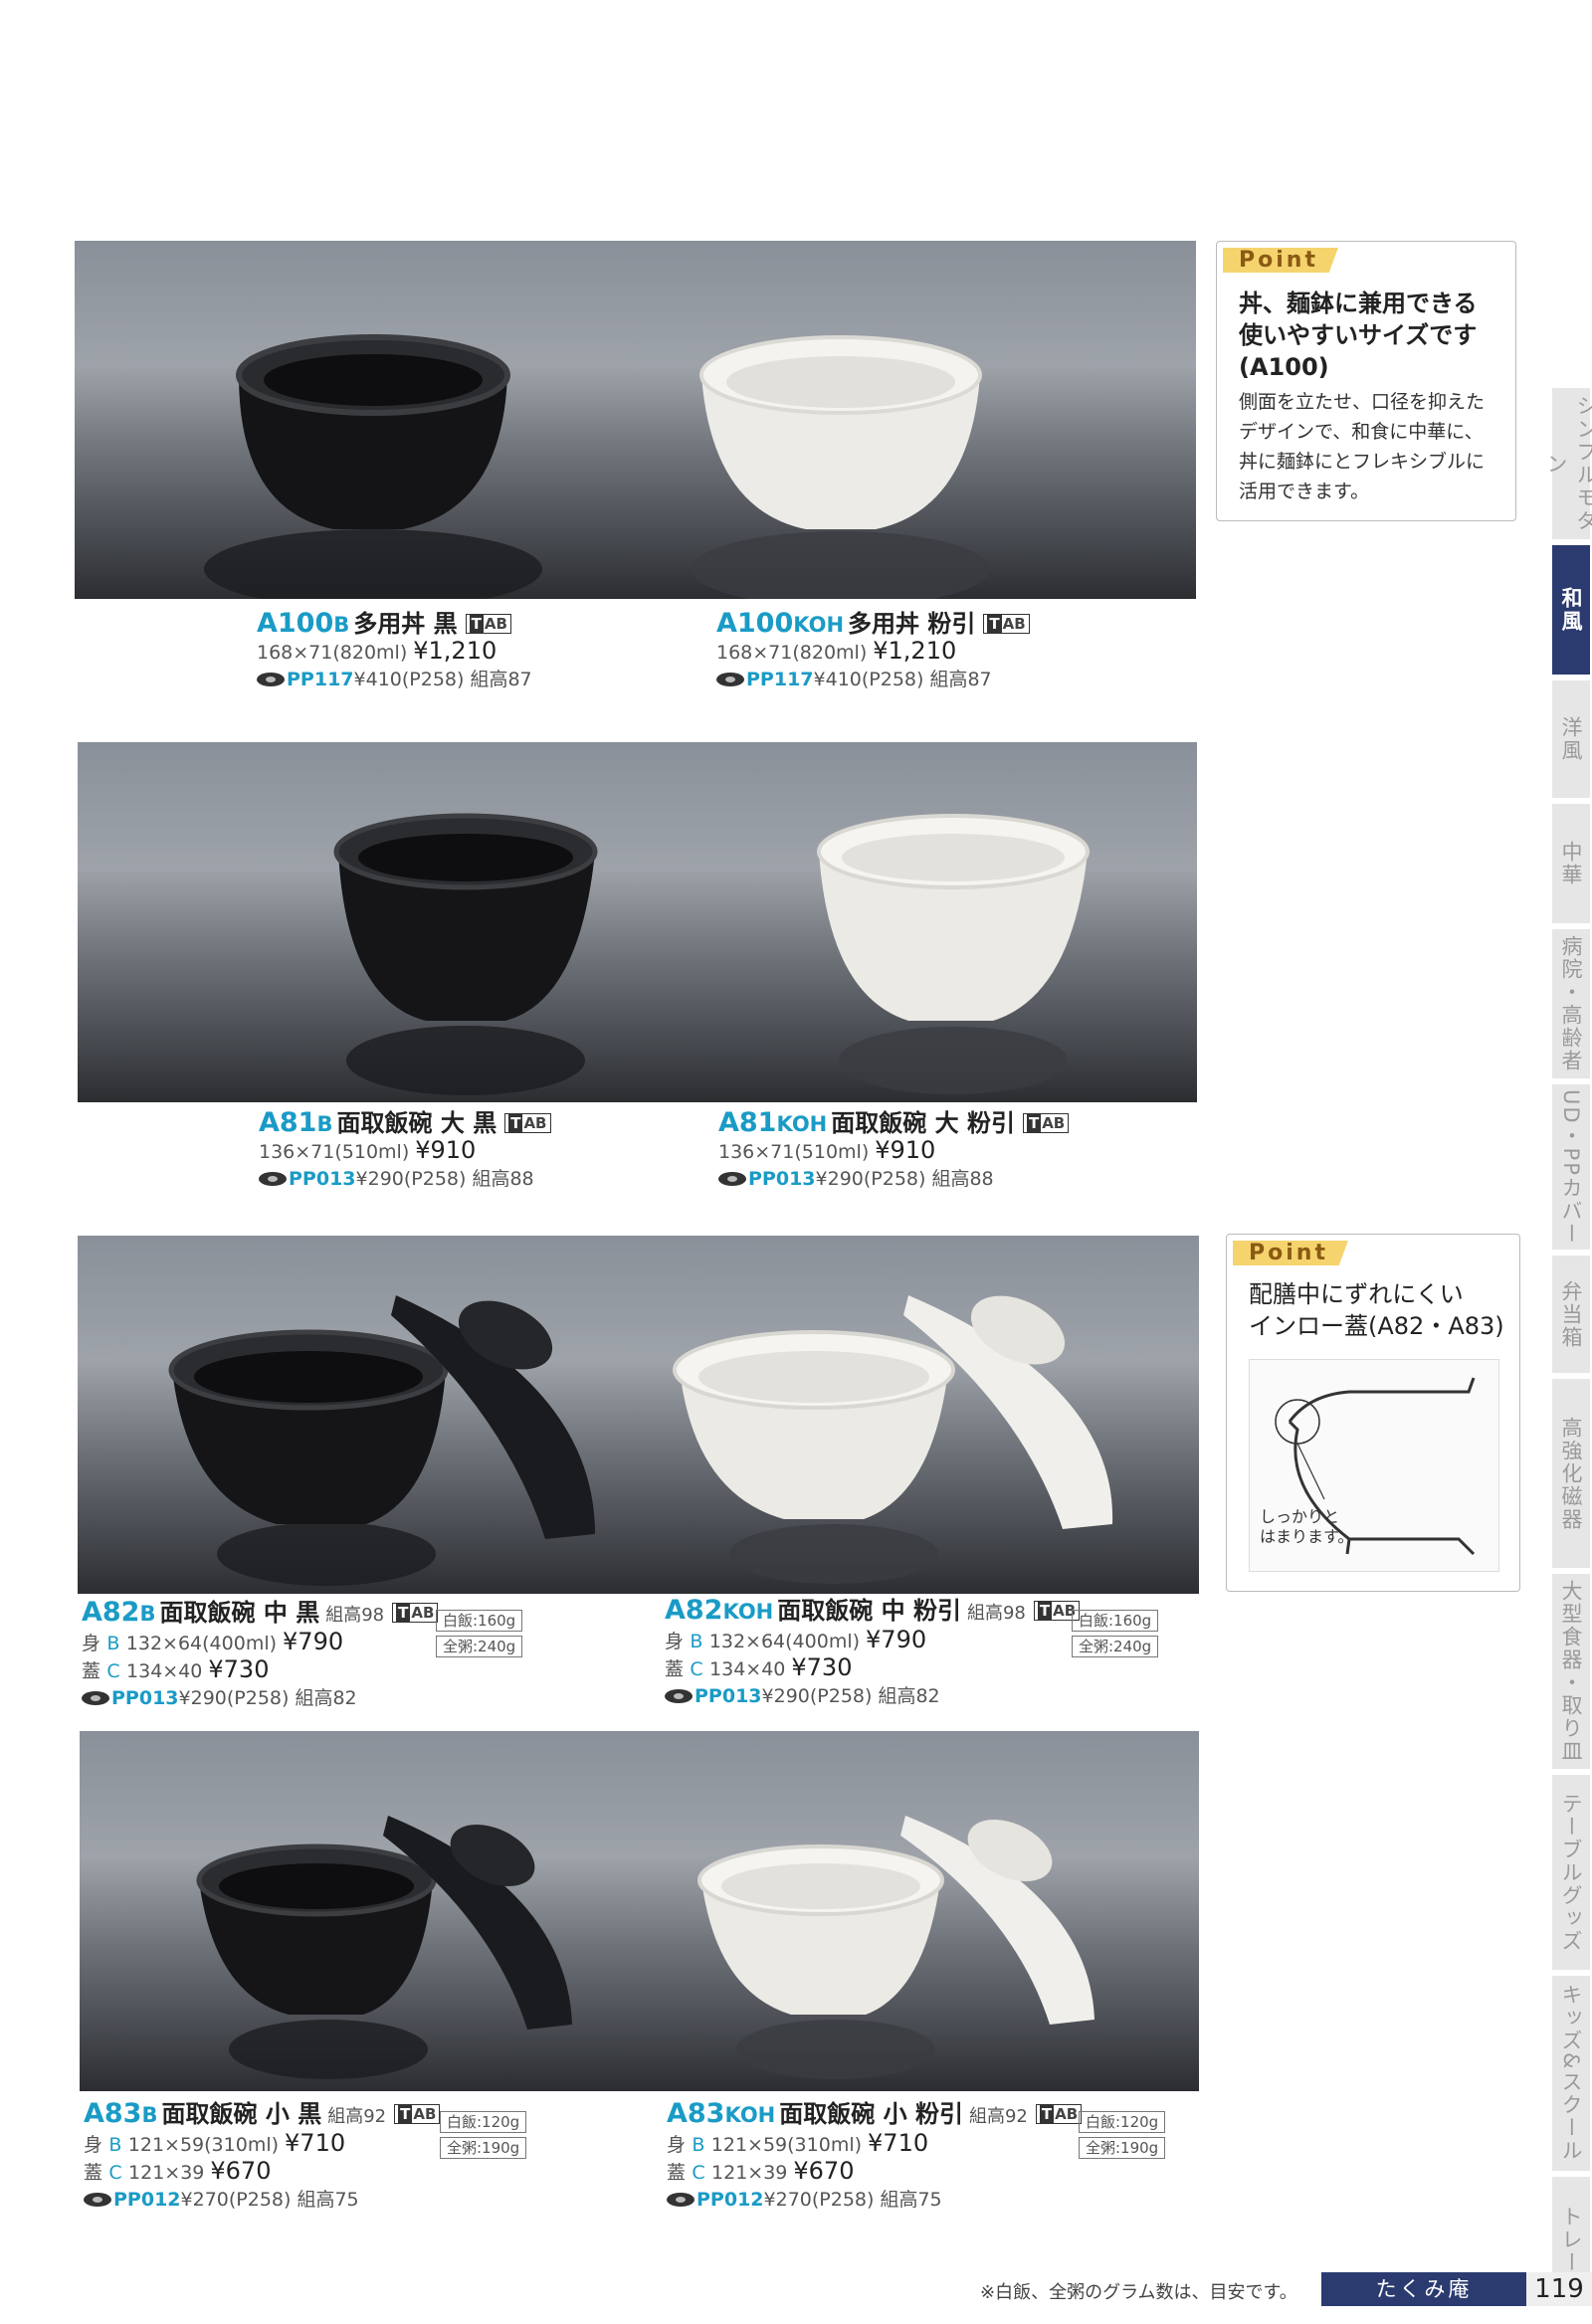 The image size is (1592, 2324). I want to click on footer-note: ※白飯、全粥のグラム数は、目安です。, so click(1138, 2293).